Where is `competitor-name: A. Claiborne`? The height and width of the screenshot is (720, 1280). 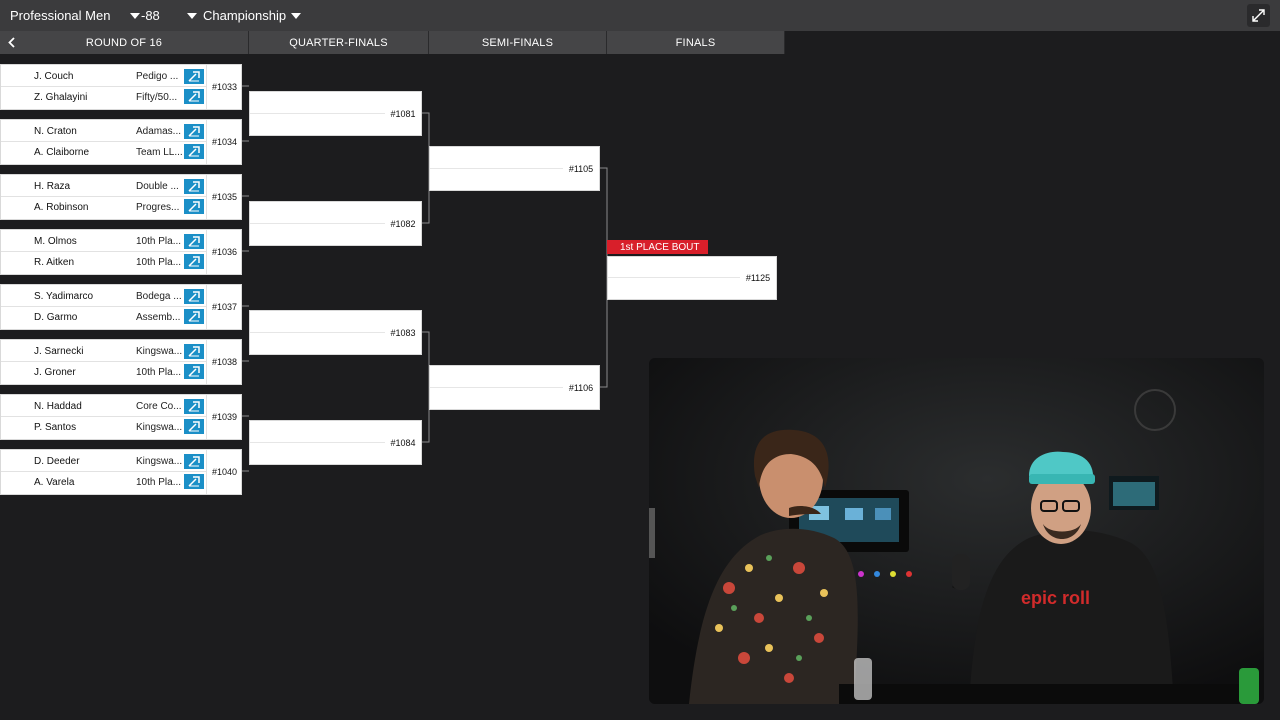 competitor-name: A. Claiborne is located at coordinates (62, 152).